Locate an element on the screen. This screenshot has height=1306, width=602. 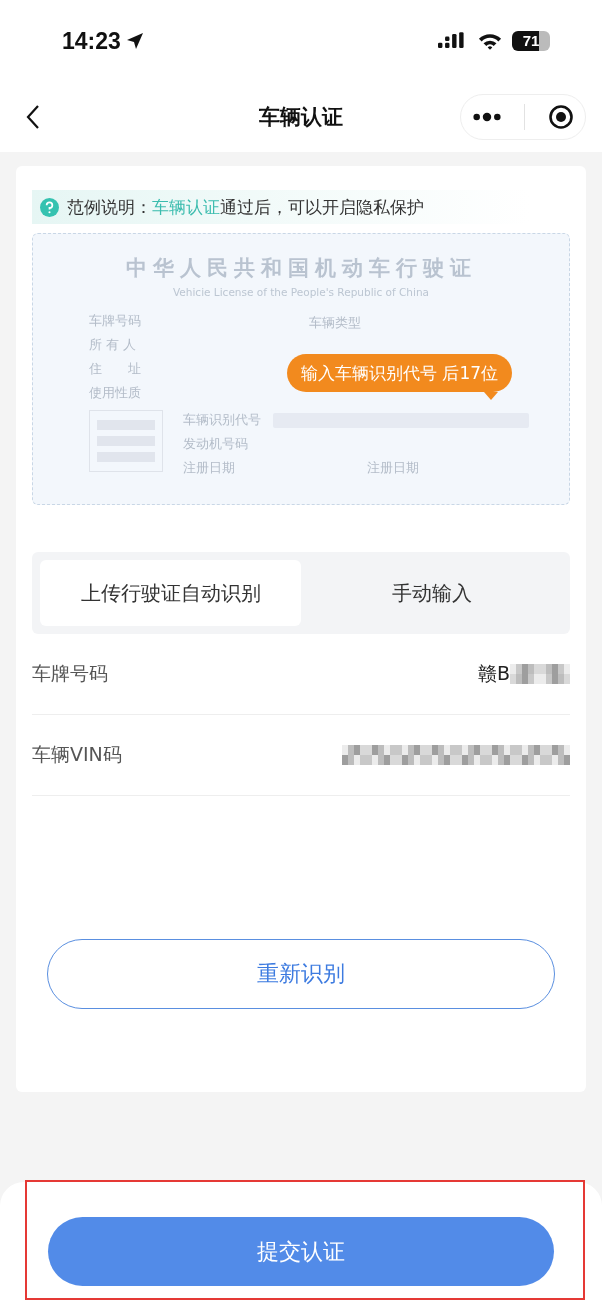
battery-indicator: 71 is located at coordinates (531, 41).